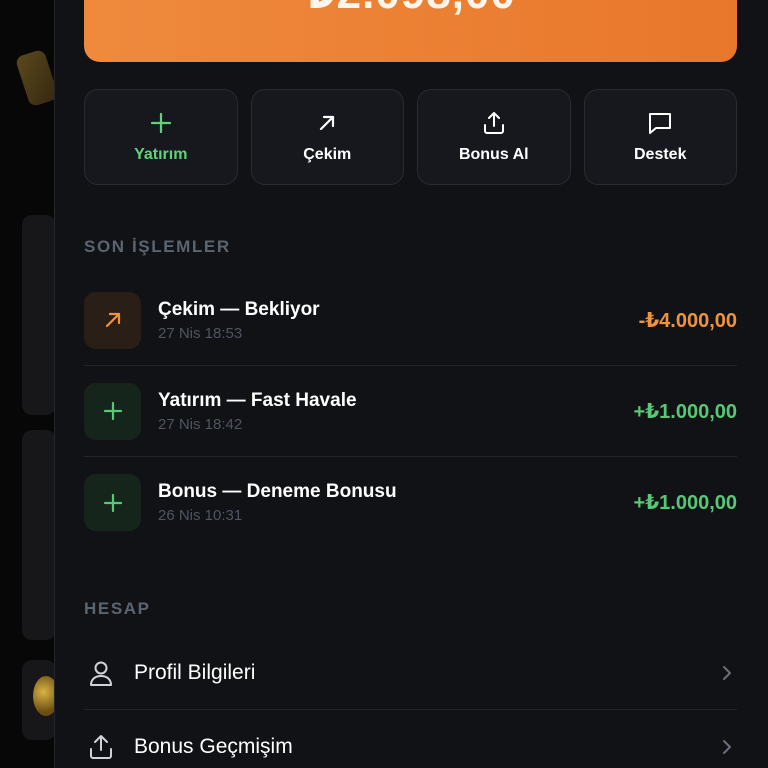 Image resolution: width=768 pixels, height=768 pixels. Describe the element at coordinates (195, 672) in the screenshot. I see `menu-item-label: Profil Bilgileri` at that location.